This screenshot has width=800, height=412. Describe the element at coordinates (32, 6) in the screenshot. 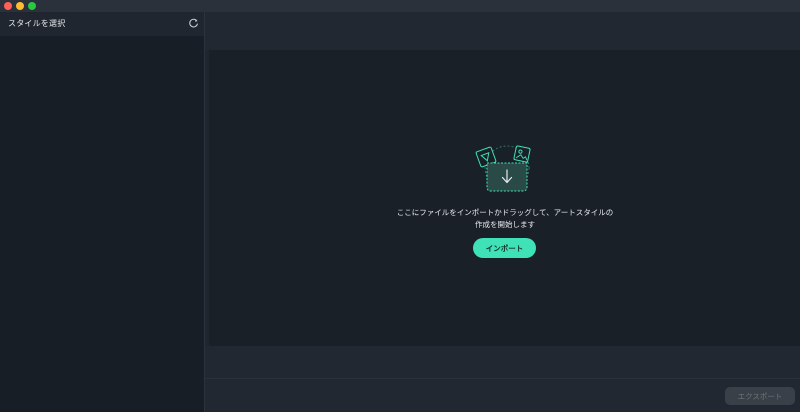

I see `maximize-window-button` at that location.